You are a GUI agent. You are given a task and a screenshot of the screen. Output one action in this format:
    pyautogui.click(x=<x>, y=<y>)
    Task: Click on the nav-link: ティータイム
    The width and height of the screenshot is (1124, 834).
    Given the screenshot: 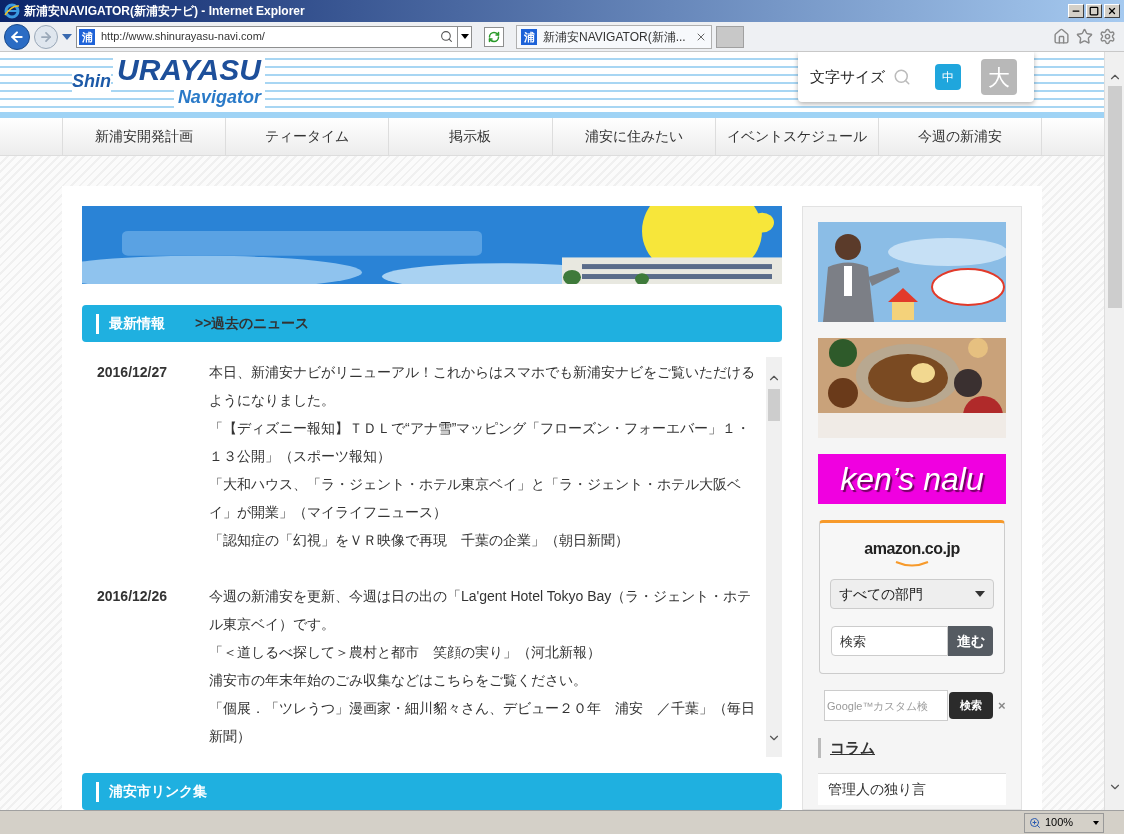 What is the action you would take?
    pyautogui.click(x=308, y=136)
    